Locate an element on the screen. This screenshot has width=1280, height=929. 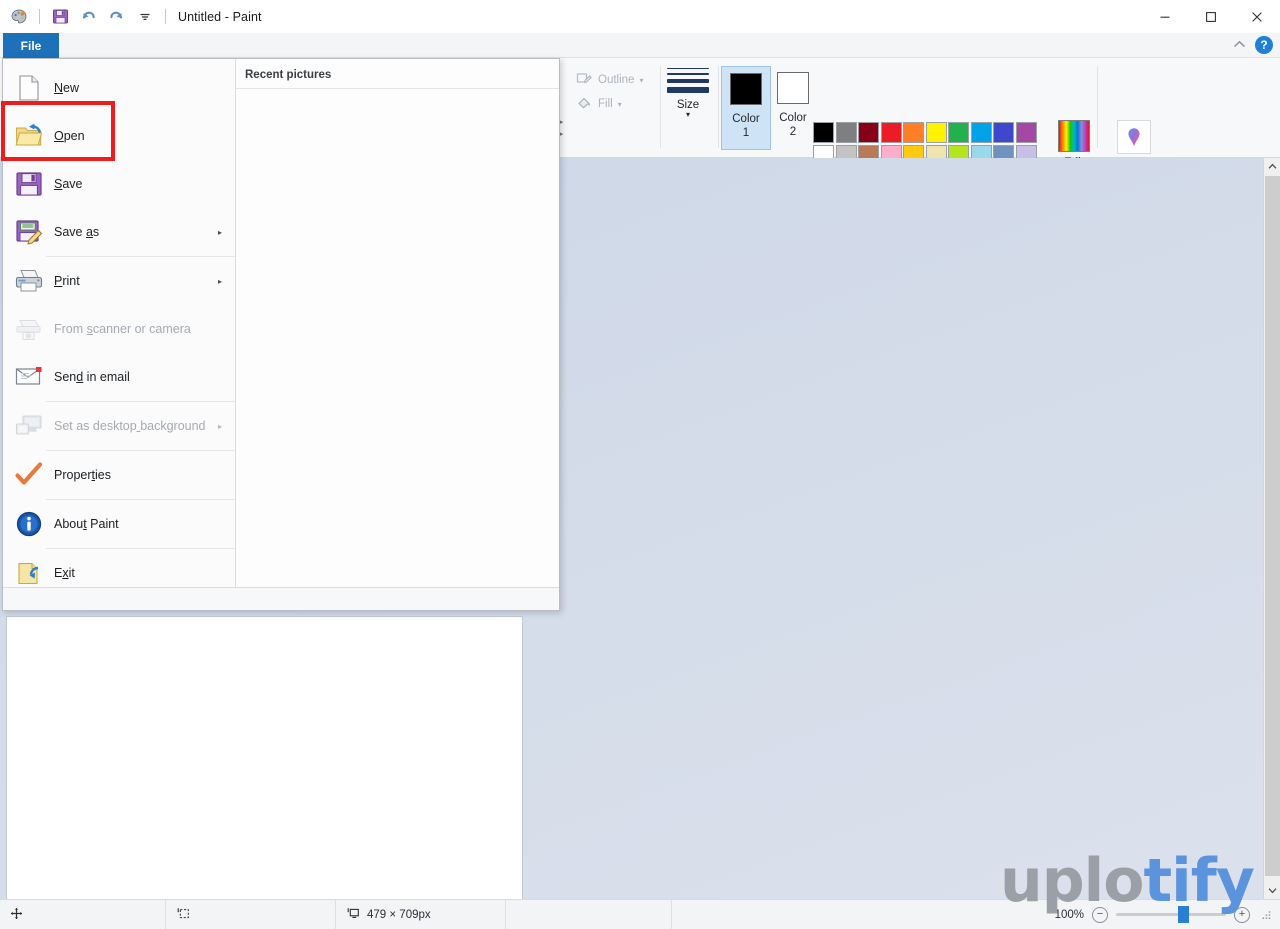
new-document-icon is located at coordinates (29, 88).